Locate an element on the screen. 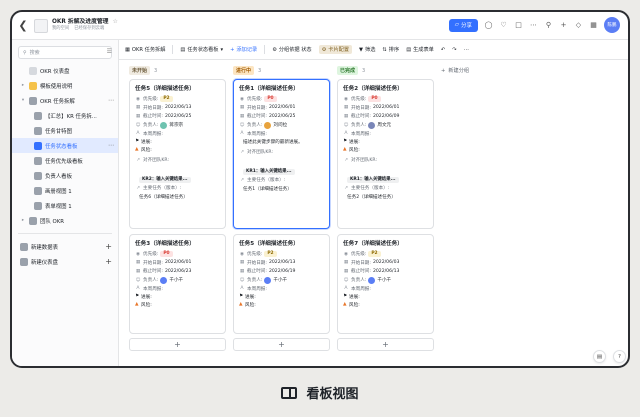  sidebar-item-gallery-view: 画册视图 1 is located at coordinates (65, 190).